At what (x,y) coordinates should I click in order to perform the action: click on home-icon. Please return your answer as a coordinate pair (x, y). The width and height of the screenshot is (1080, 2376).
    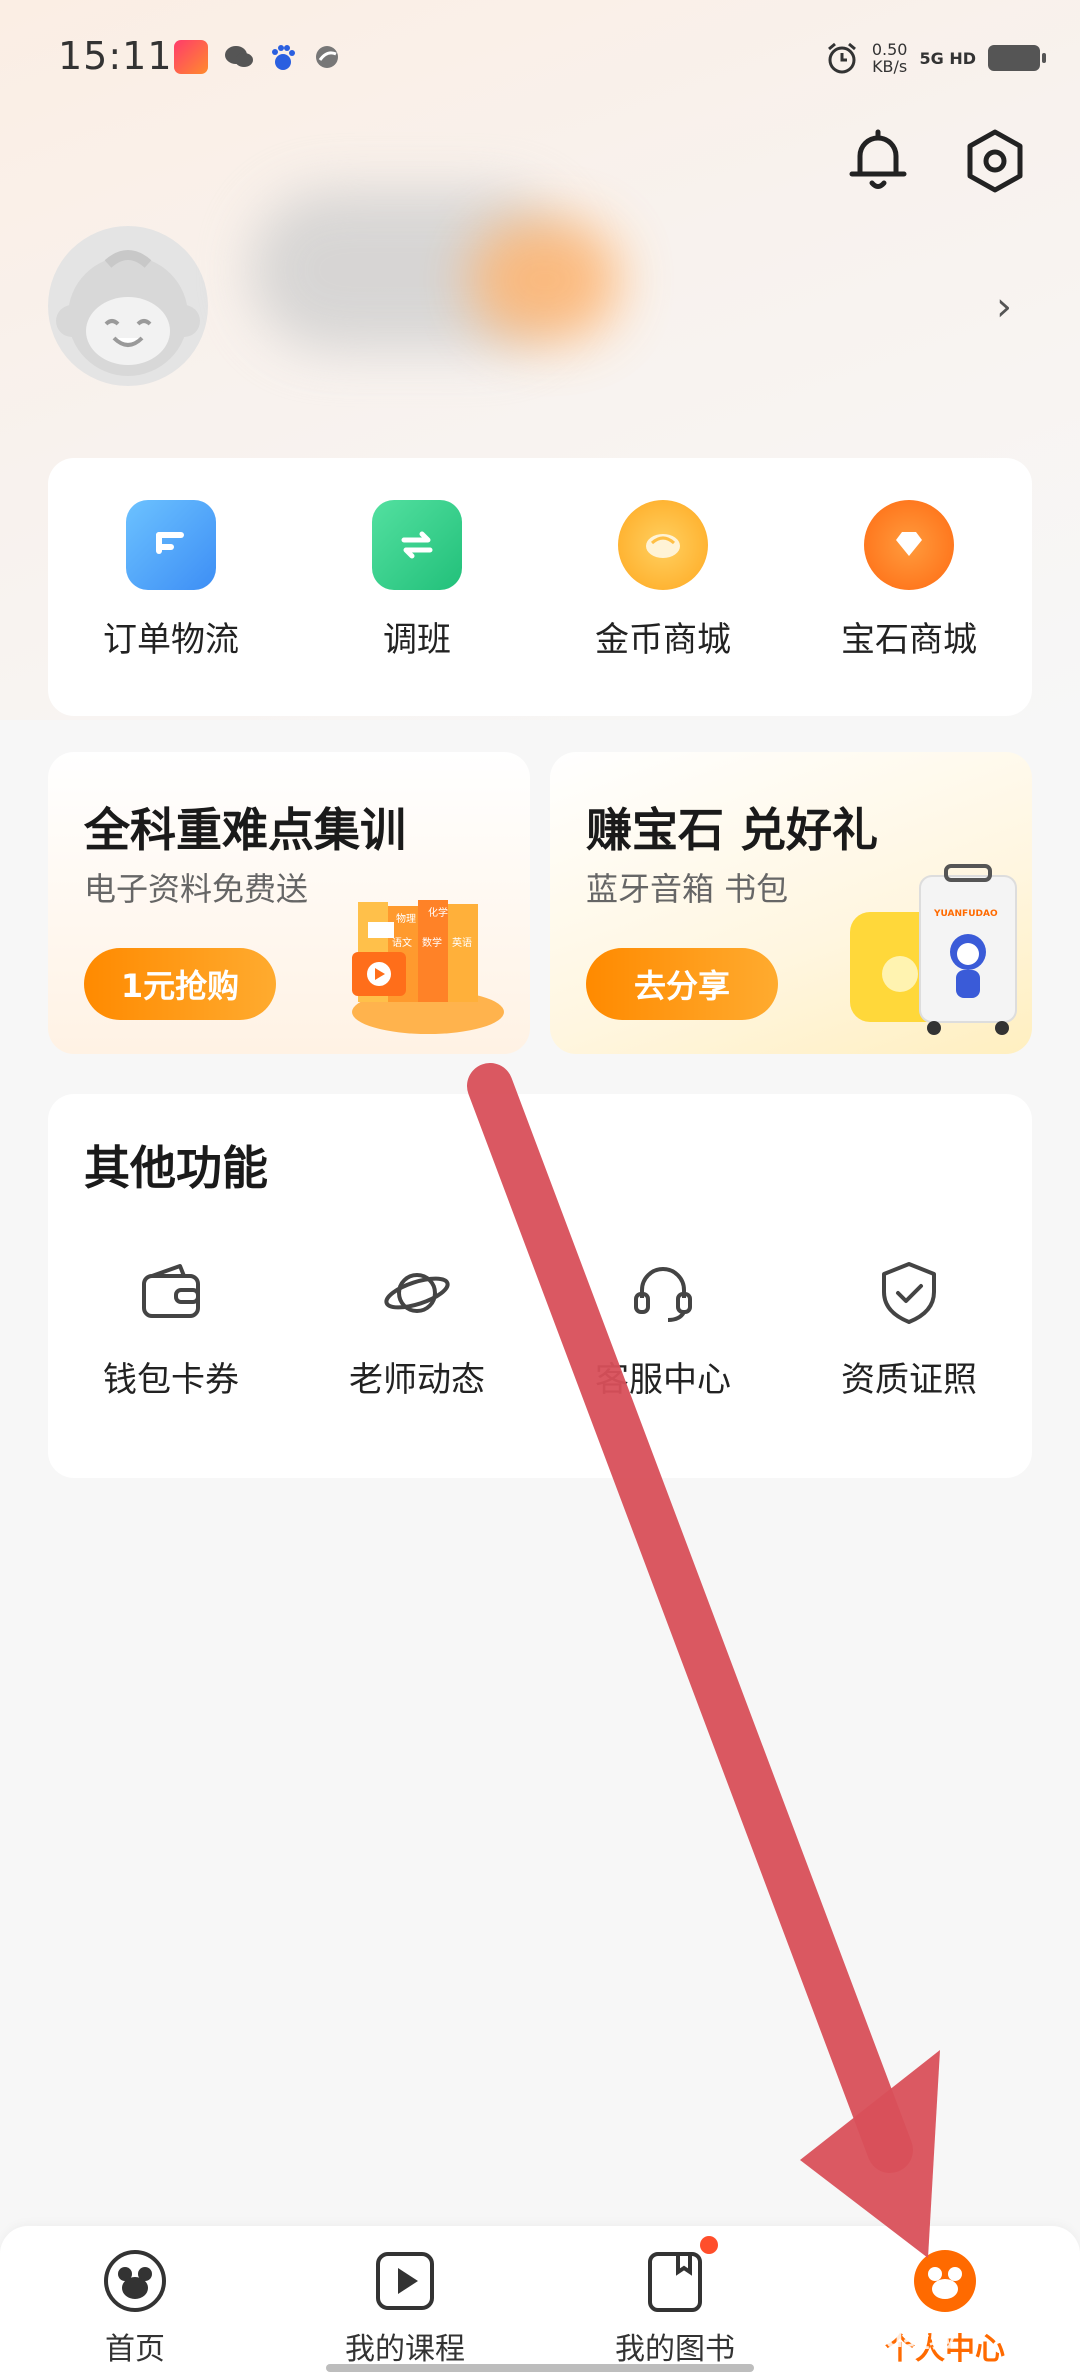
    Looking at the image, I should click on (135, 2281).